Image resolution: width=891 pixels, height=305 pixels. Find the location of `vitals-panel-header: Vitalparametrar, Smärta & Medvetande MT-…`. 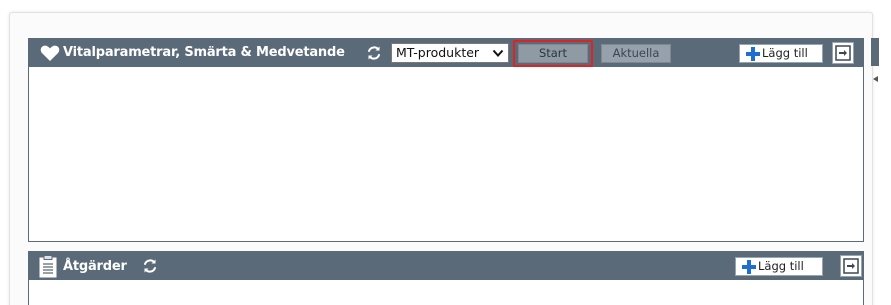

vitals-panel-header: Vitalparametrar, Smärta & Medvetande MT-… is located at coordinates (446, 53).